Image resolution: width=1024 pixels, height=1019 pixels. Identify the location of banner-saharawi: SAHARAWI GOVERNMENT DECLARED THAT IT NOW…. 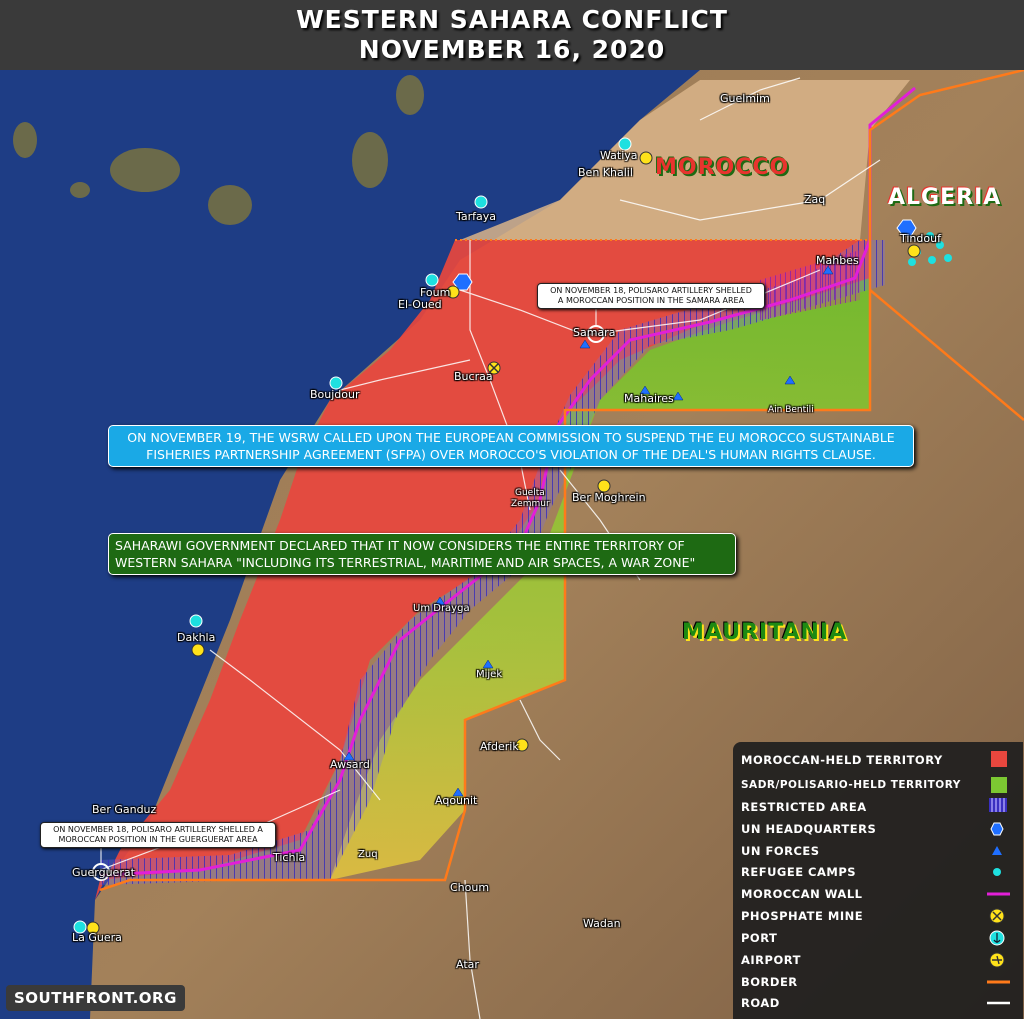
(422, 554).